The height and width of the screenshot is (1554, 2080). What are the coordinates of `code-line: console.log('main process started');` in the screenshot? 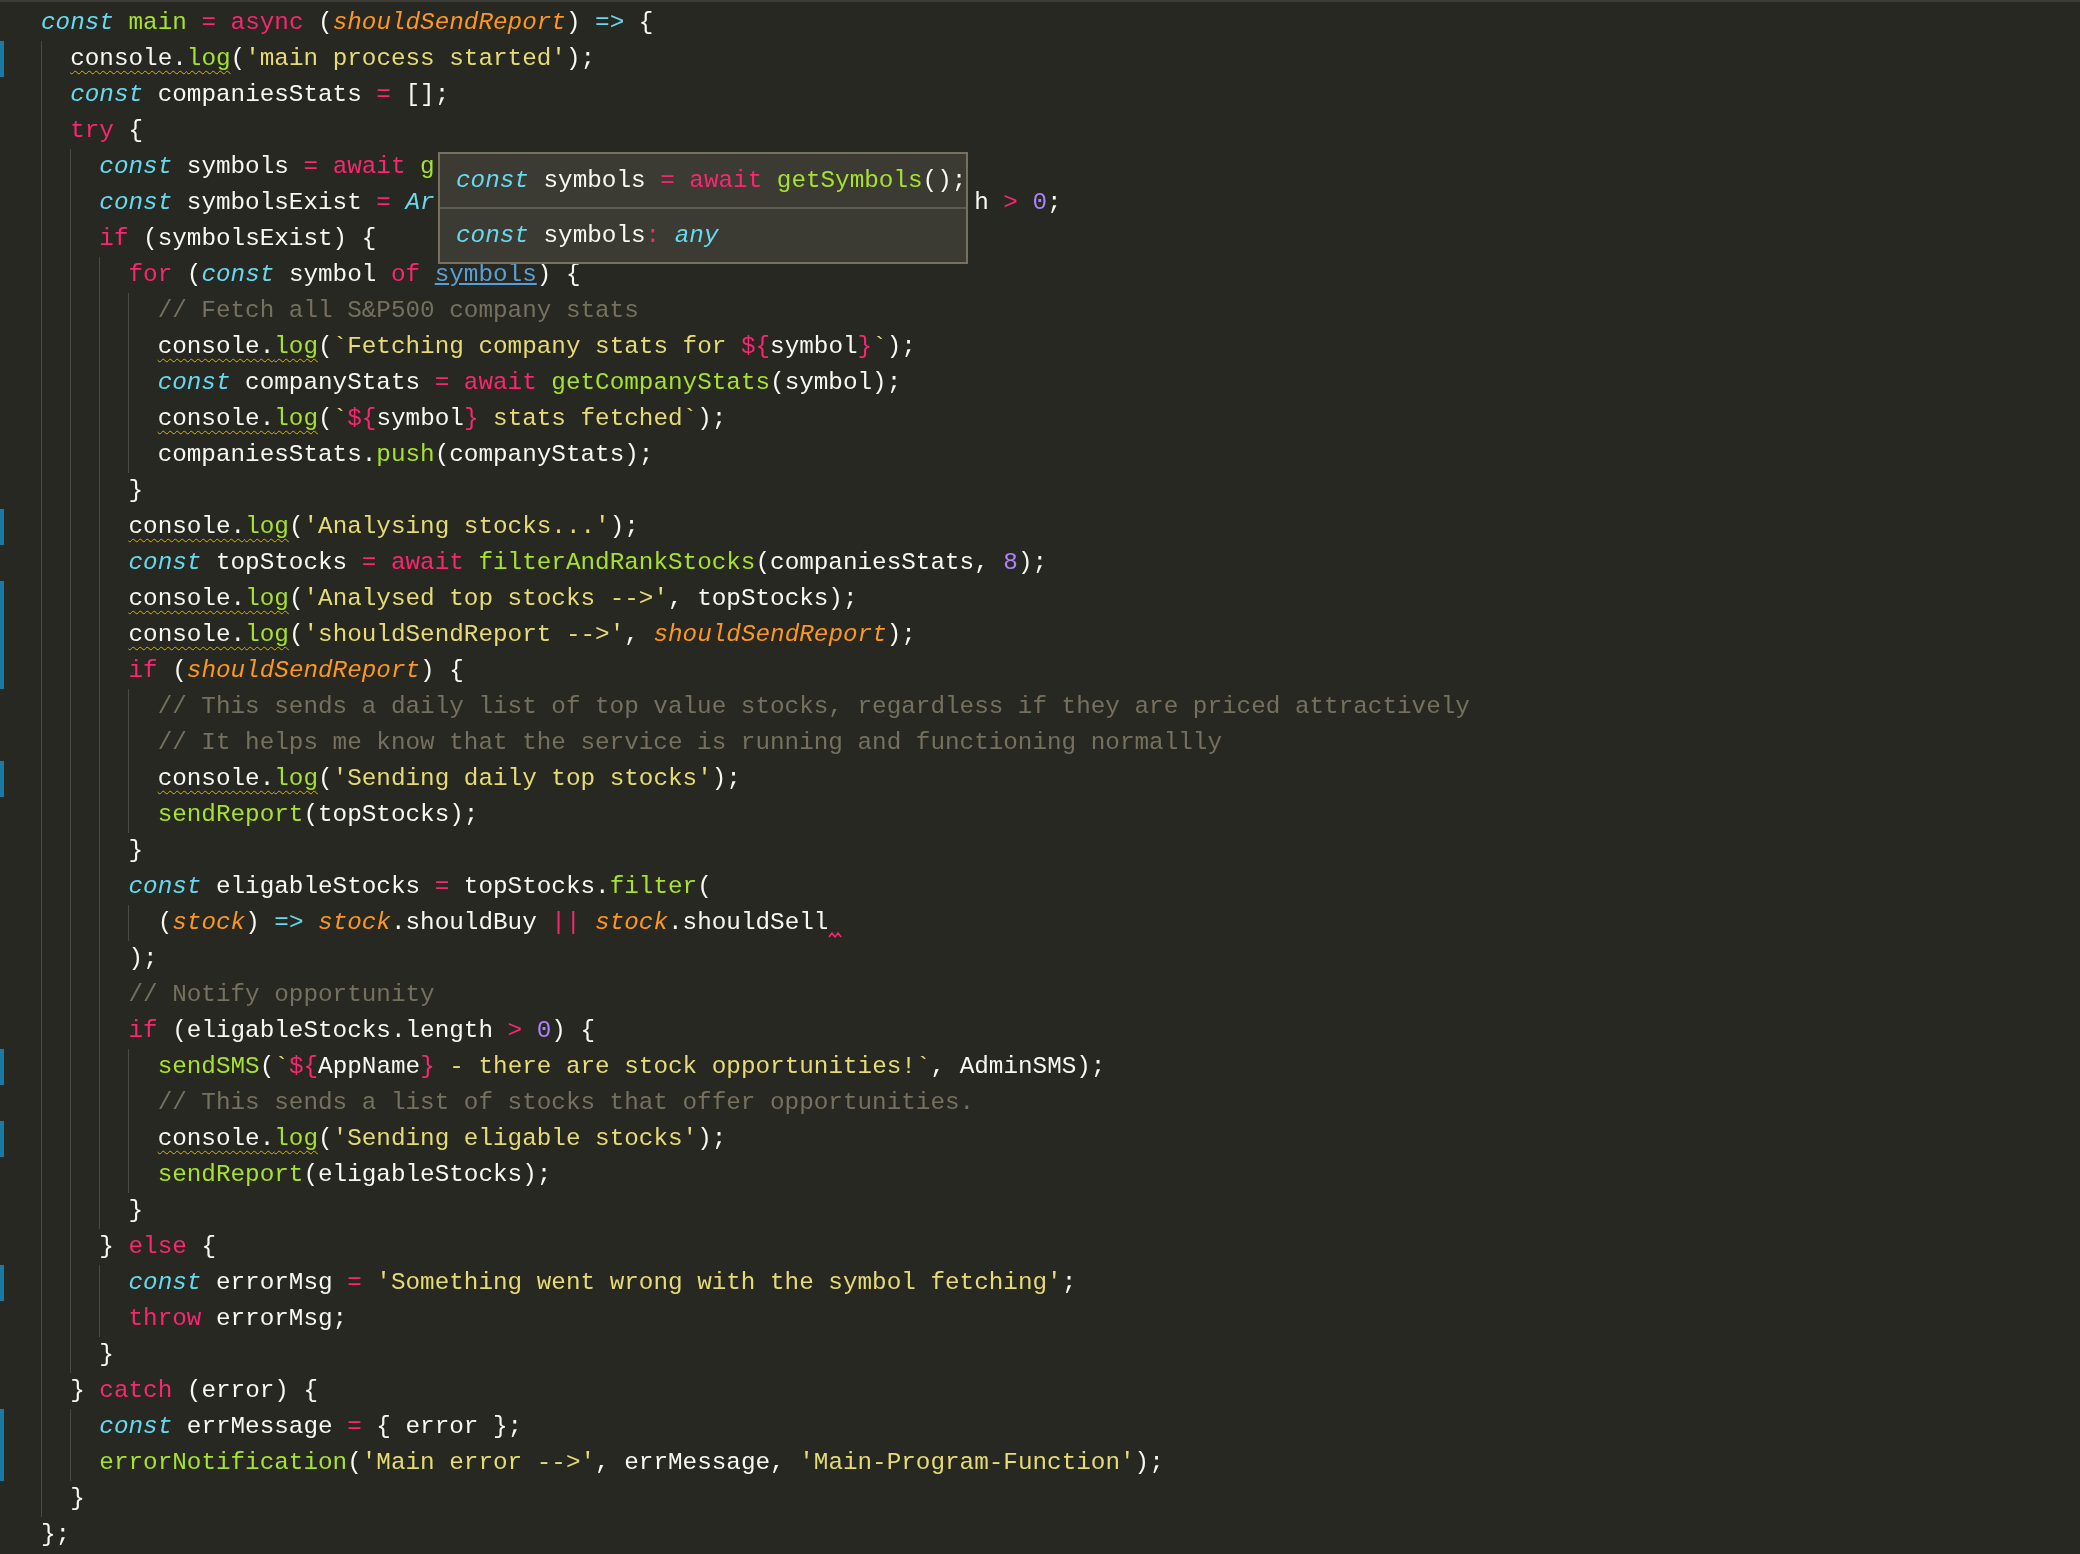 It's located at (333, 59).